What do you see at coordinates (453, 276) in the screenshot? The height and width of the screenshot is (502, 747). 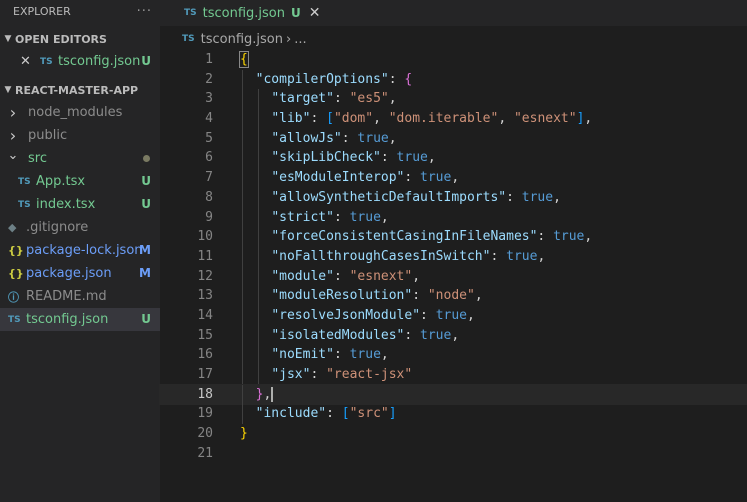 I see `code-line: 12 "module": "esnext",` at bounding box center [453, 276].